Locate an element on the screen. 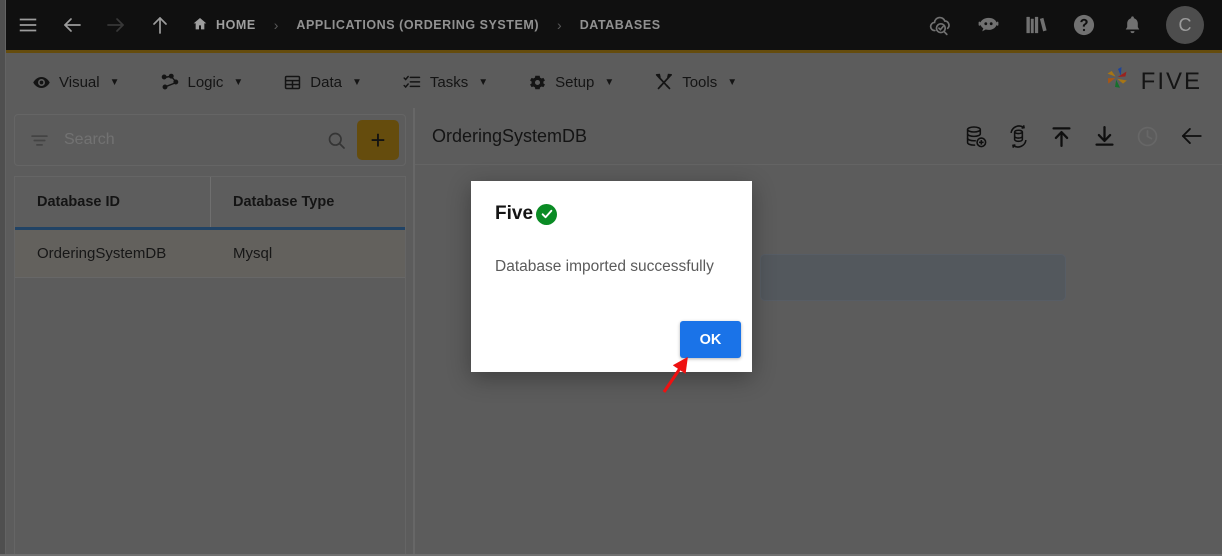 This screenshot has width=1222, height=556. dialog-title-row: Five is located at coordinates (611, 214).